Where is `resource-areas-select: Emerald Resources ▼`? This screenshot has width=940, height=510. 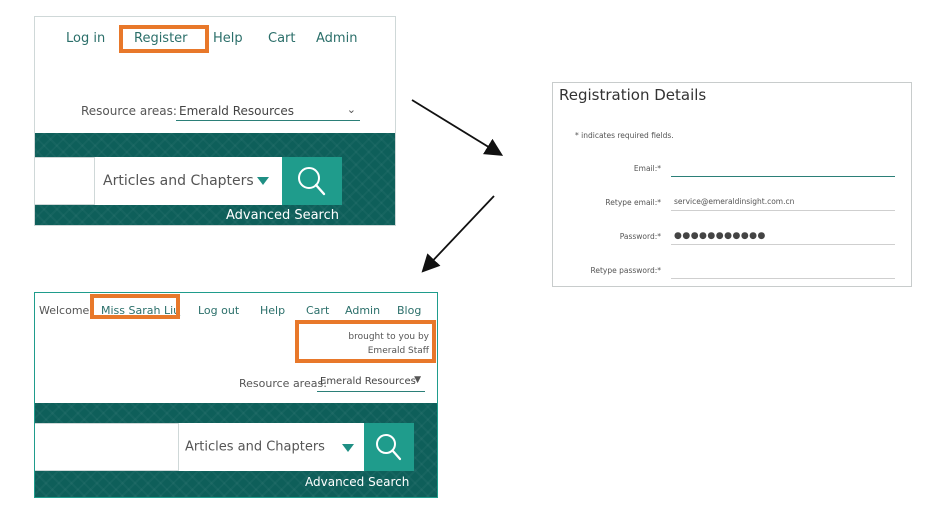 resource-areas-select: Emerald Resources ▼ is located at coordinates (371, 382).